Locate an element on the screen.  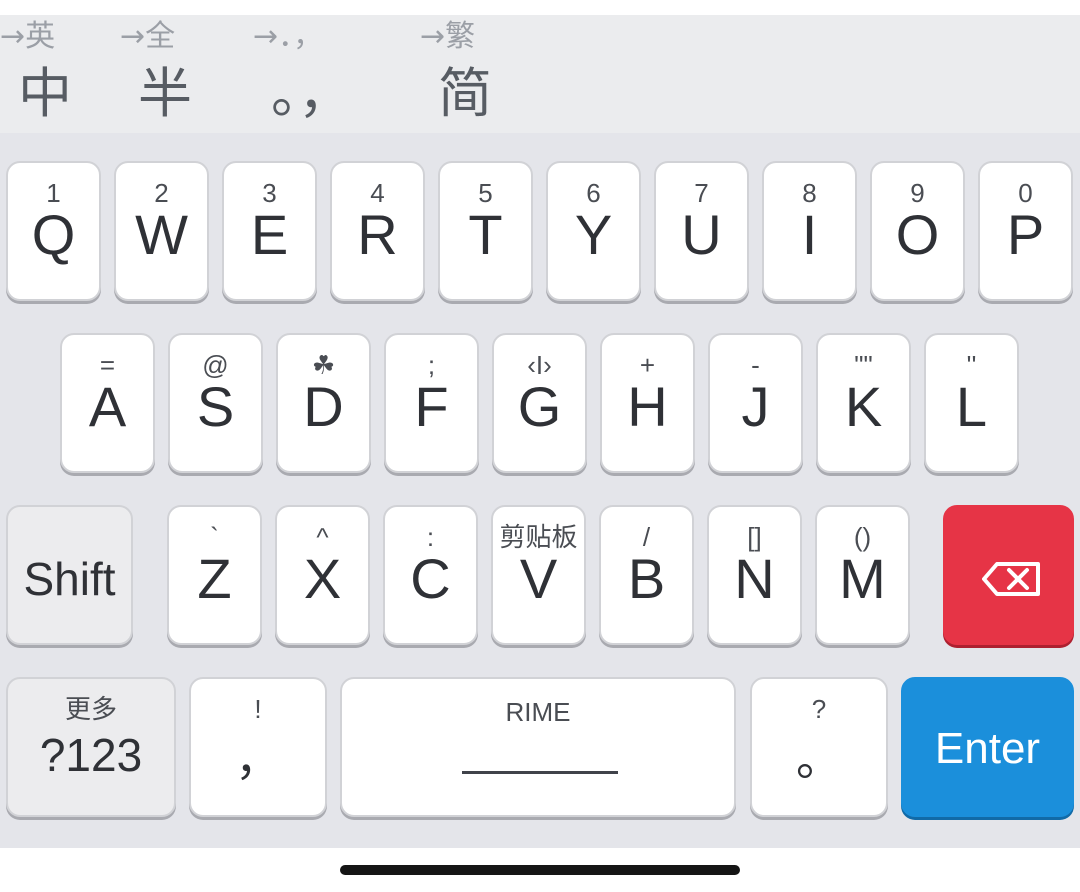
key-j: - J is located at coordinates (755, 403).